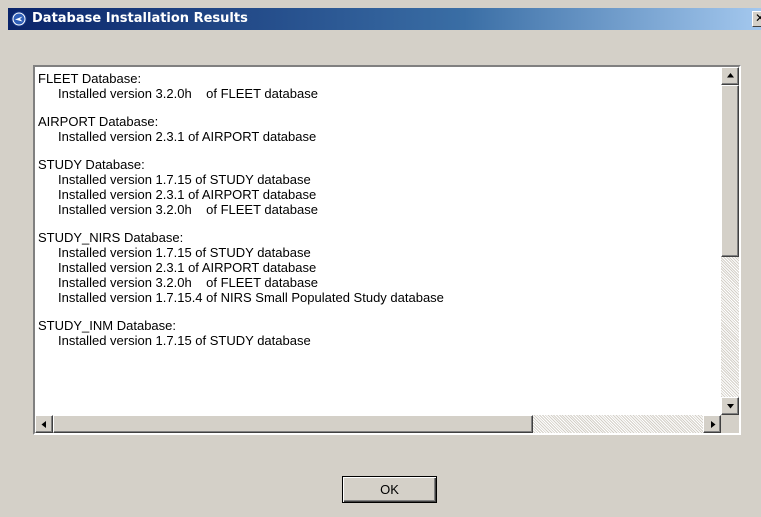  I want to click on title-bar: Database Installation Results ✕, so click(384, 19).